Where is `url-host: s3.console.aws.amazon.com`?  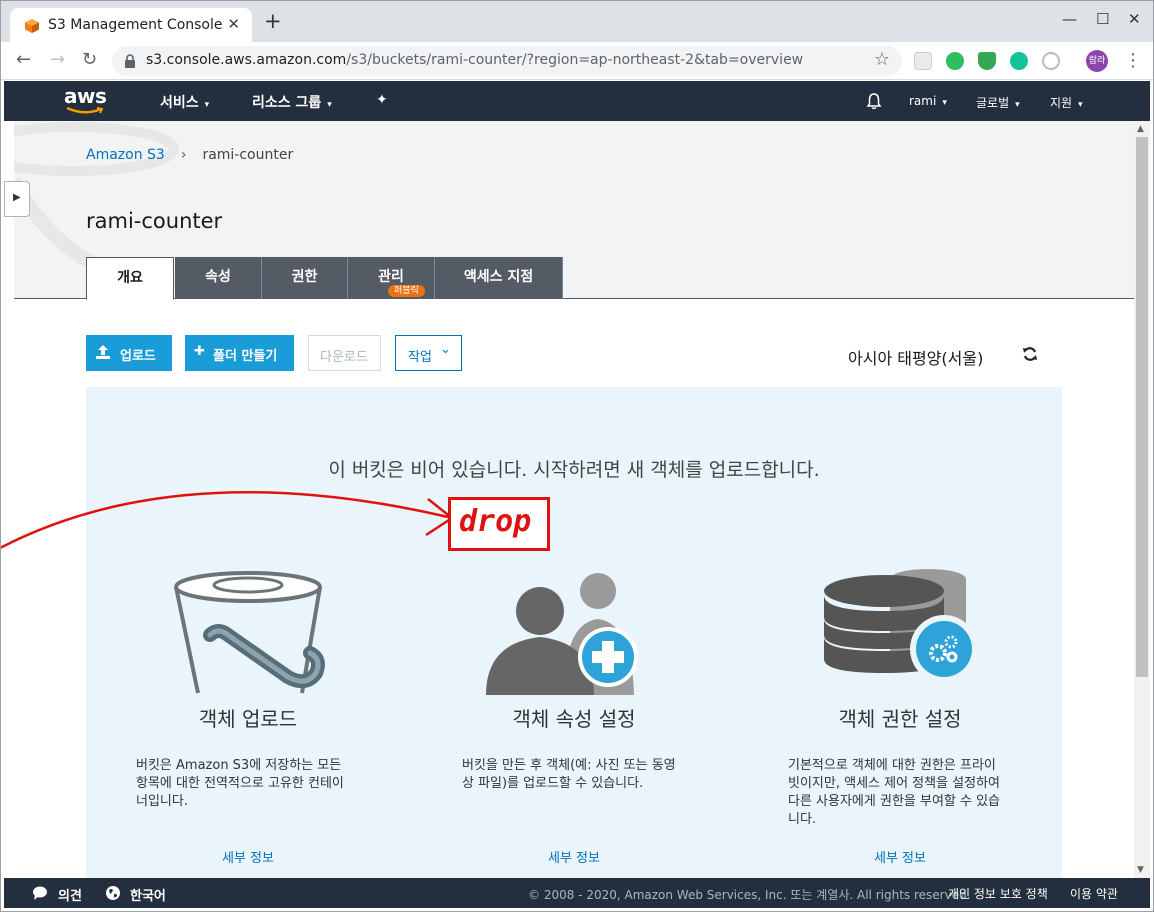 url-host: s3.console.aws.amazon.com is located at coordinates (246, 60).